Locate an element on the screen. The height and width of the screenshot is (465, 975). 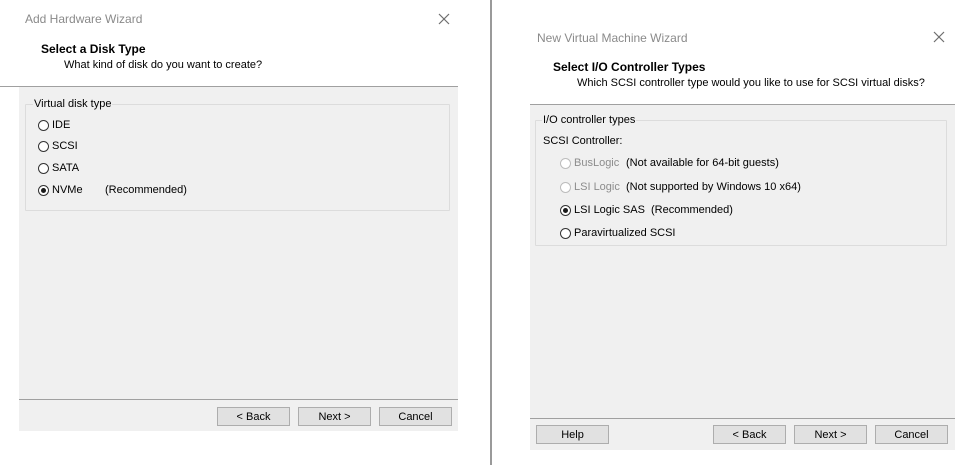
footer-bar: < Back Next > Cancel is located at coordinates (238, 415).